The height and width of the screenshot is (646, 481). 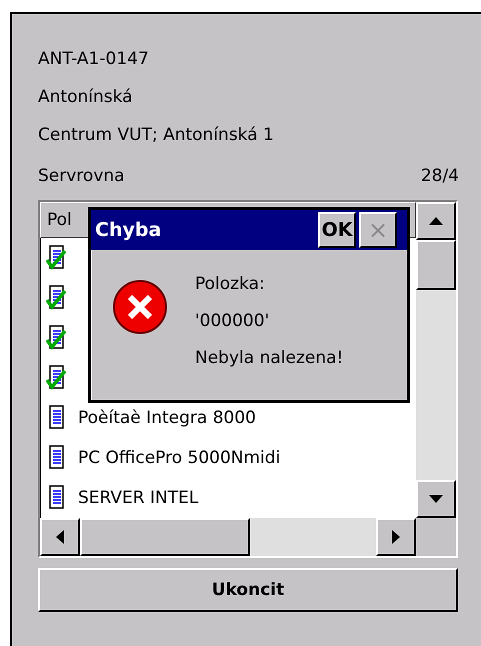 What do you see at coordinates (436, 537) in the screenshot?
I see `scrollbar-corner` at bounding box center [436, 537].